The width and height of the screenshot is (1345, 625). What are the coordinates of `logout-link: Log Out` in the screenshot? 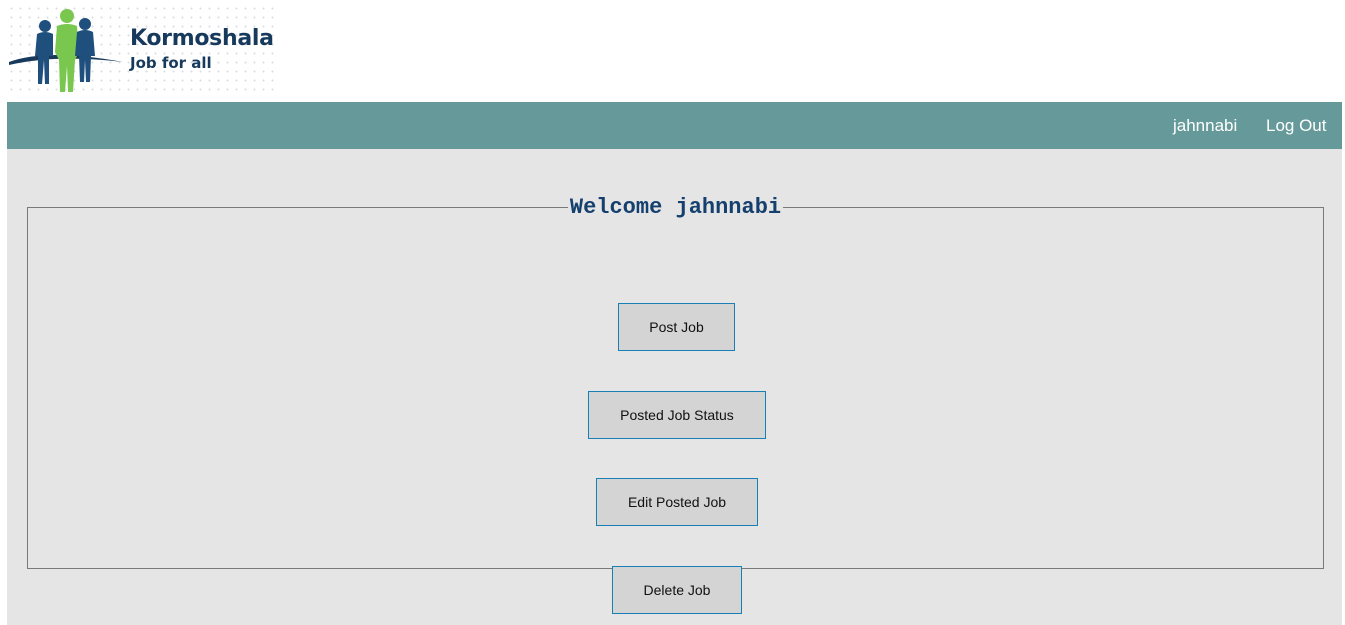 It's located at (1296, 126).